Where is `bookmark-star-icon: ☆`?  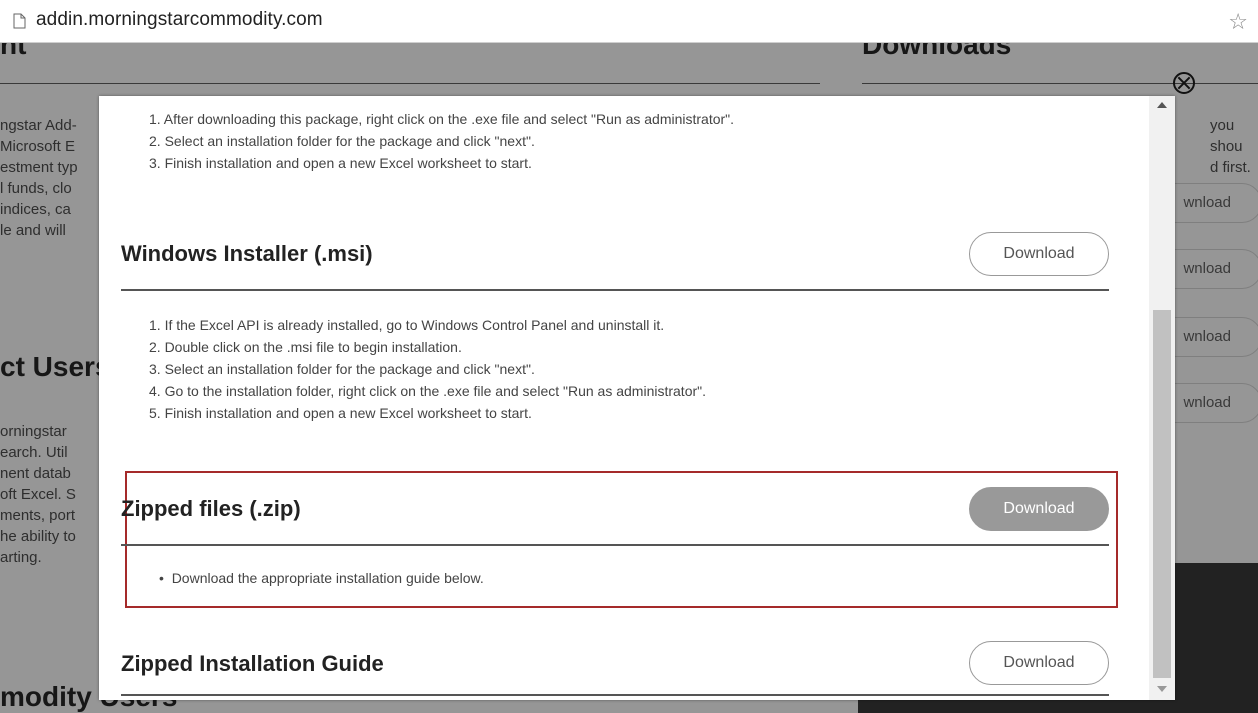
bookmark-star-icon: ☆ is located at coordinates (1238, 22).